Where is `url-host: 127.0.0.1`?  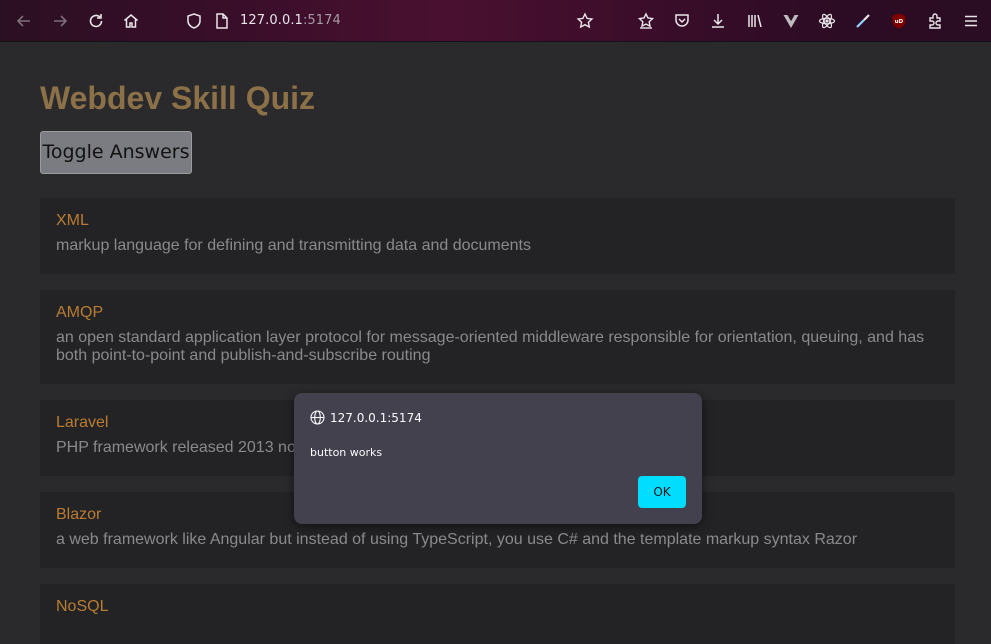
url-host: 127.0.0.1 is located at coordinates (271, 20).